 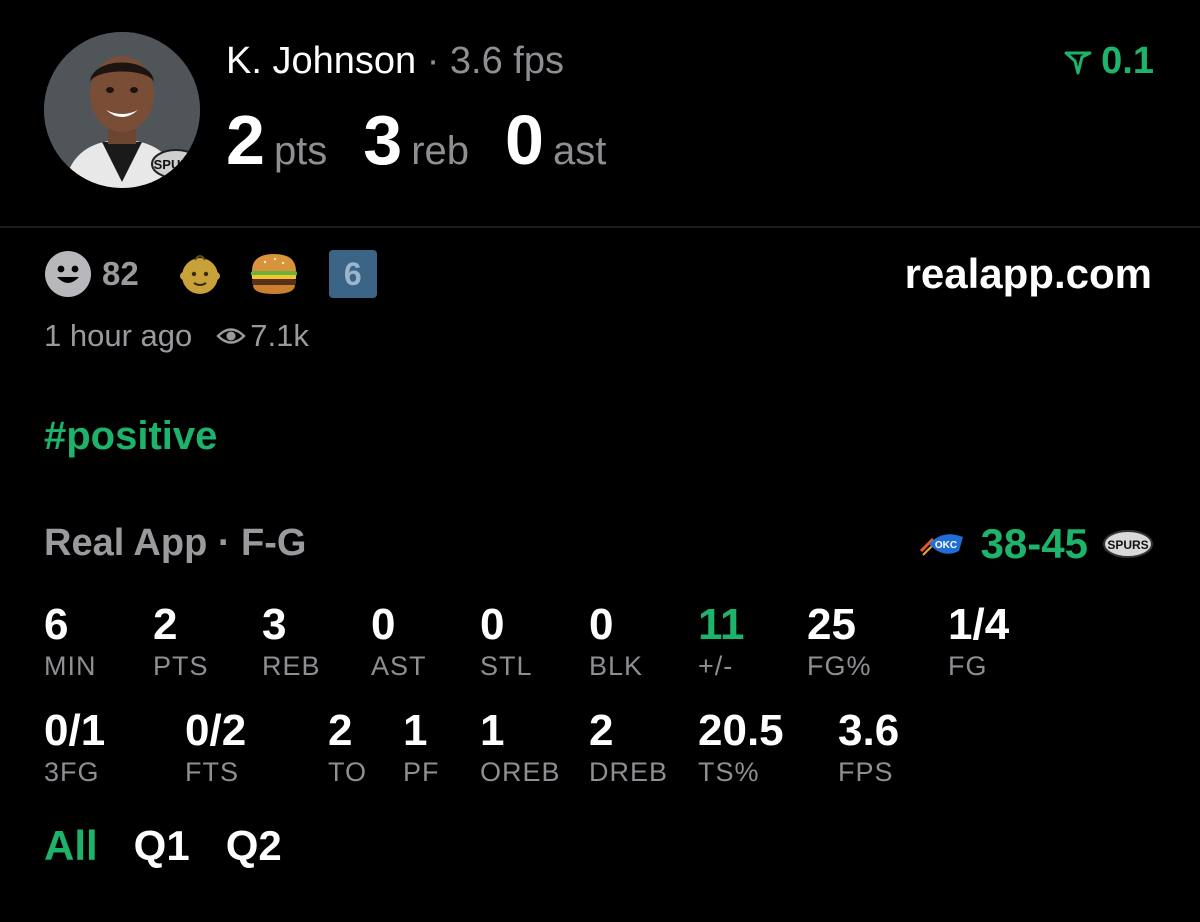 What do you see at coordinates (216, 730) in the screenshot?
I see `stat-value: 0/2` at bounding box center [216, 730].